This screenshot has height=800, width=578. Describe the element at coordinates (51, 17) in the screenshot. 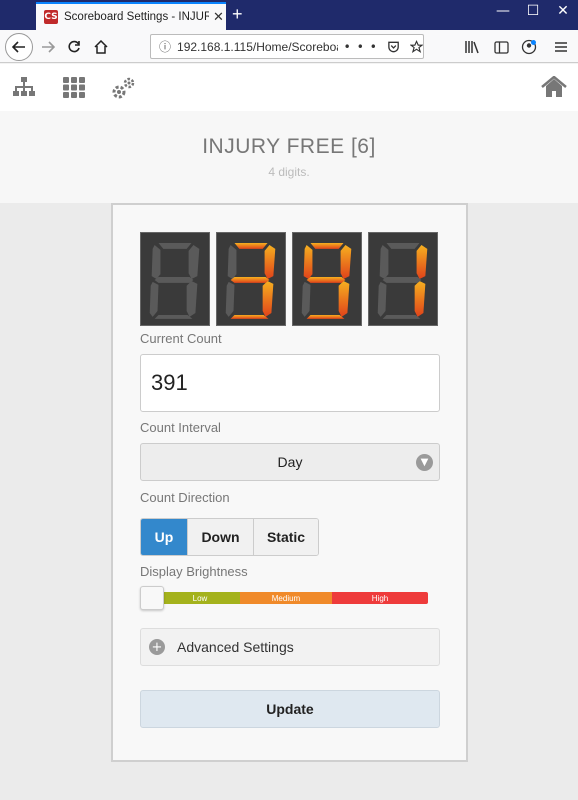

I see `site-logo-icon: CS` at that location.